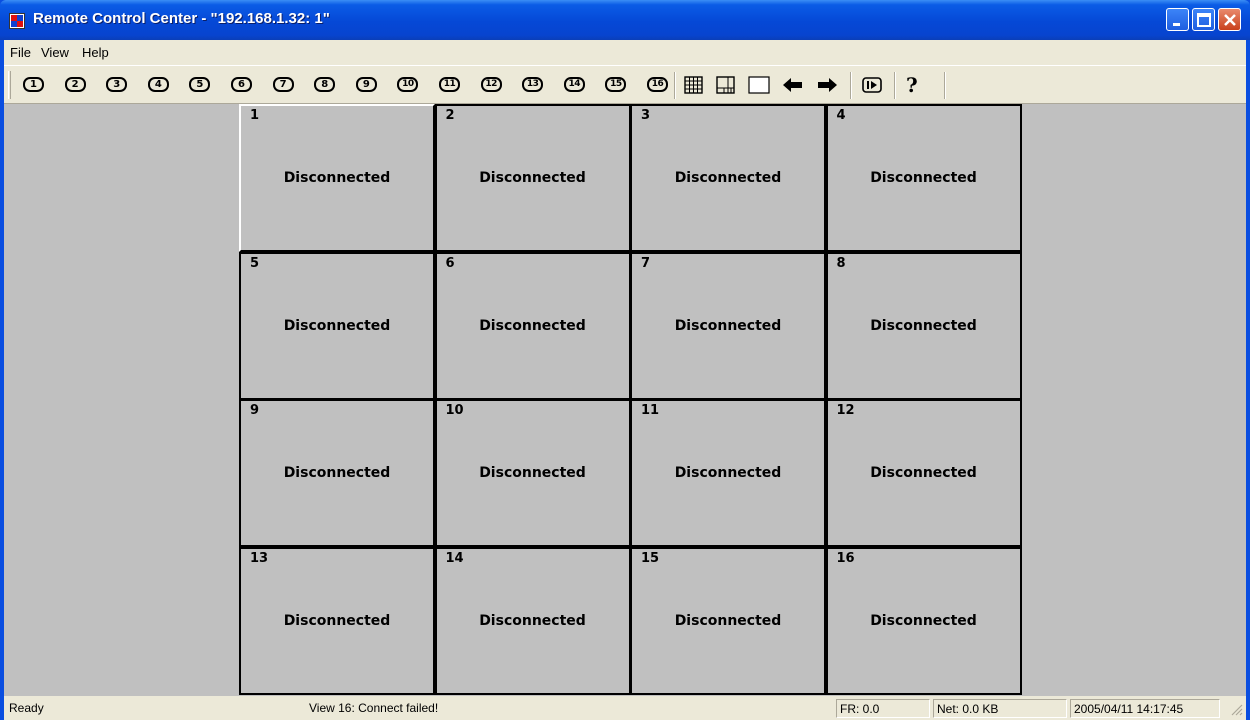 The height and width of the screenshot is (720, 1250). I want to click on status-message: View 16: Connect failed!, so click(374, 708).